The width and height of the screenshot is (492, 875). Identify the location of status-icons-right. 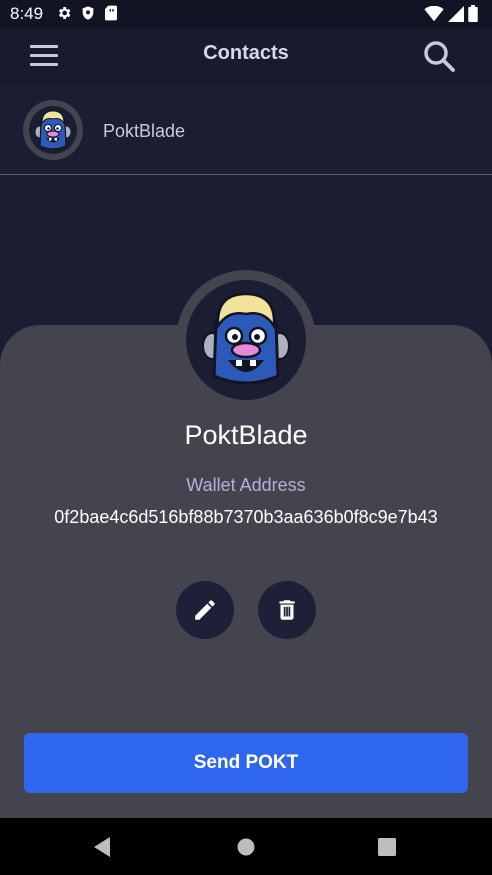
(451, 13).